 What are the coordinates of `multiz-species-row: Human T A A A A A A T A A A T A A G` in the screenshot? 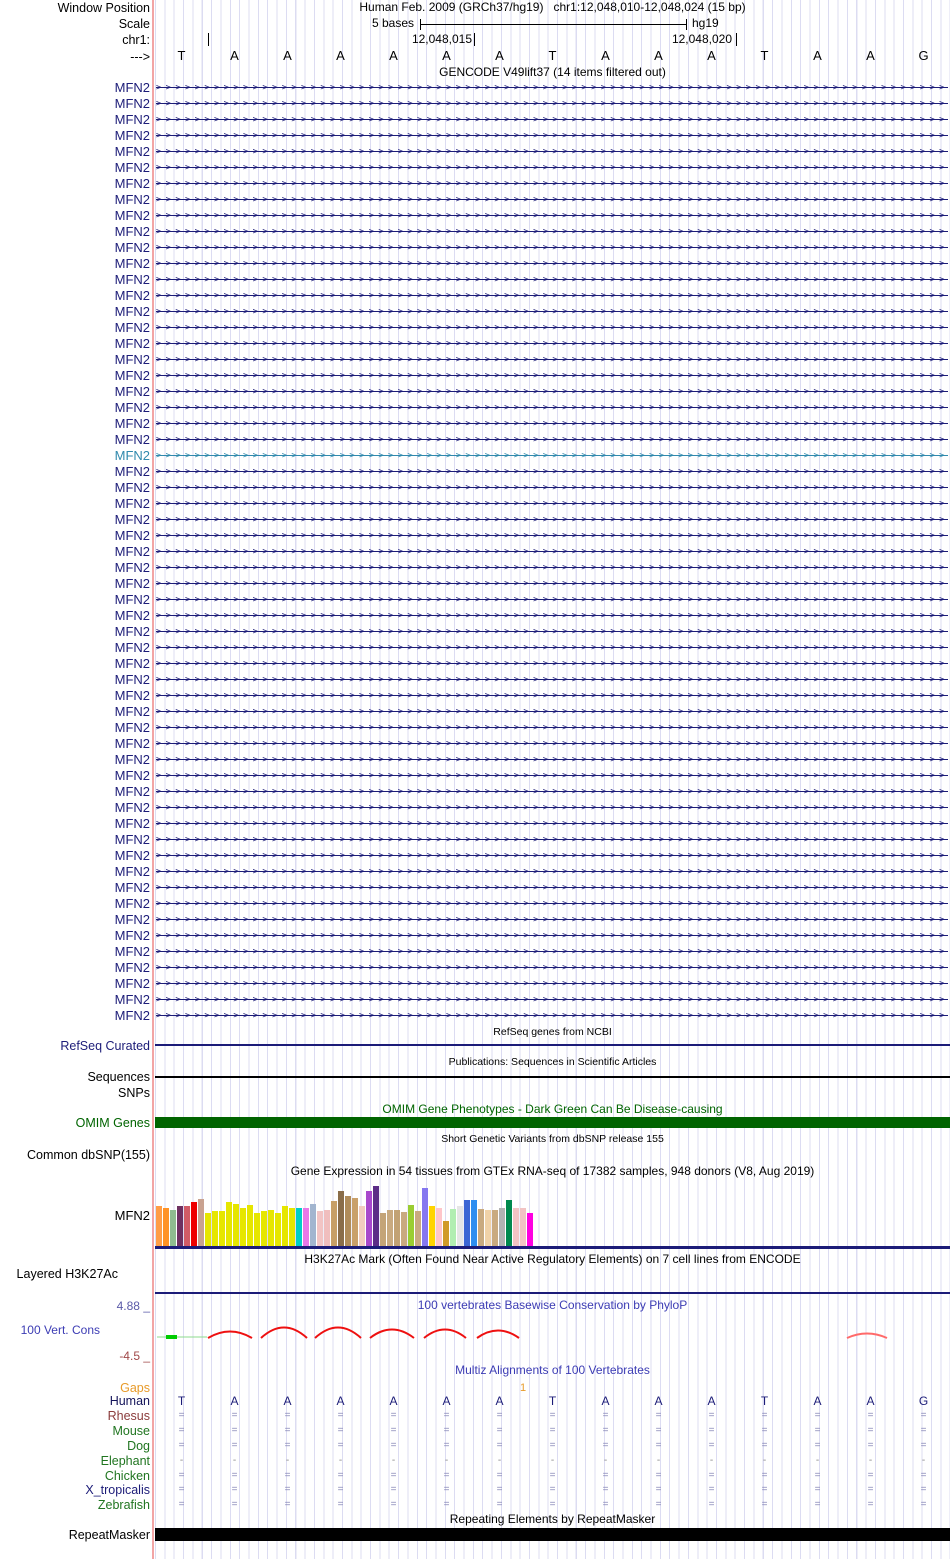 It's located at (475, 1401).